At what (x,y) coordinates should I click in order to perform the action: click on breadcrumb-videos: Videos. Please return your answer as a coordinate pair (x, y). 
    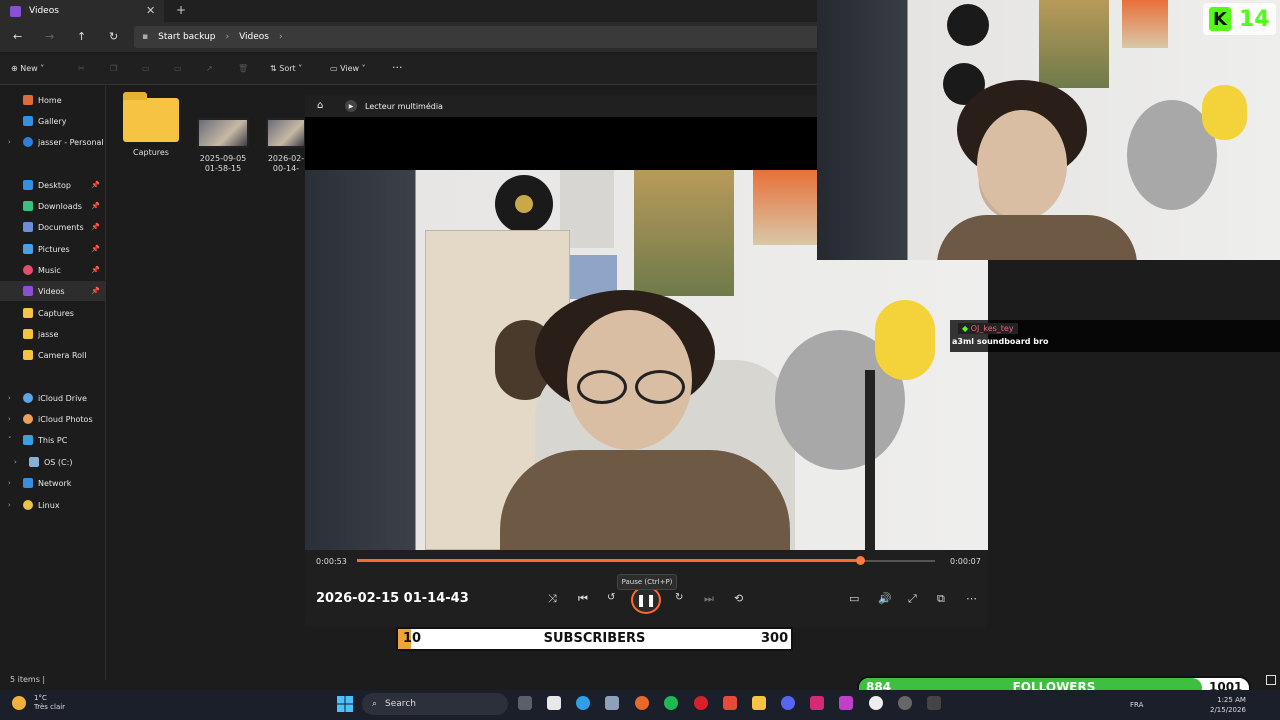
    Looking at the image, I should click on (254, 37).